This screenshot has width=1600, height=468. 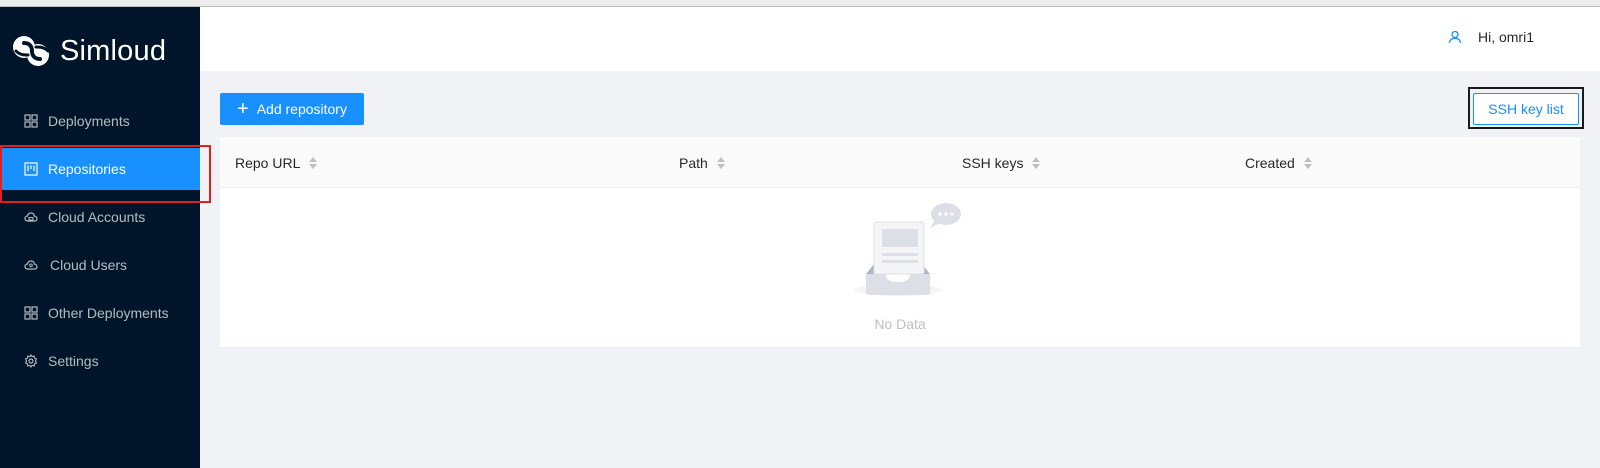 I want to click on empty-text: No Data, so click(x=900, y=324).